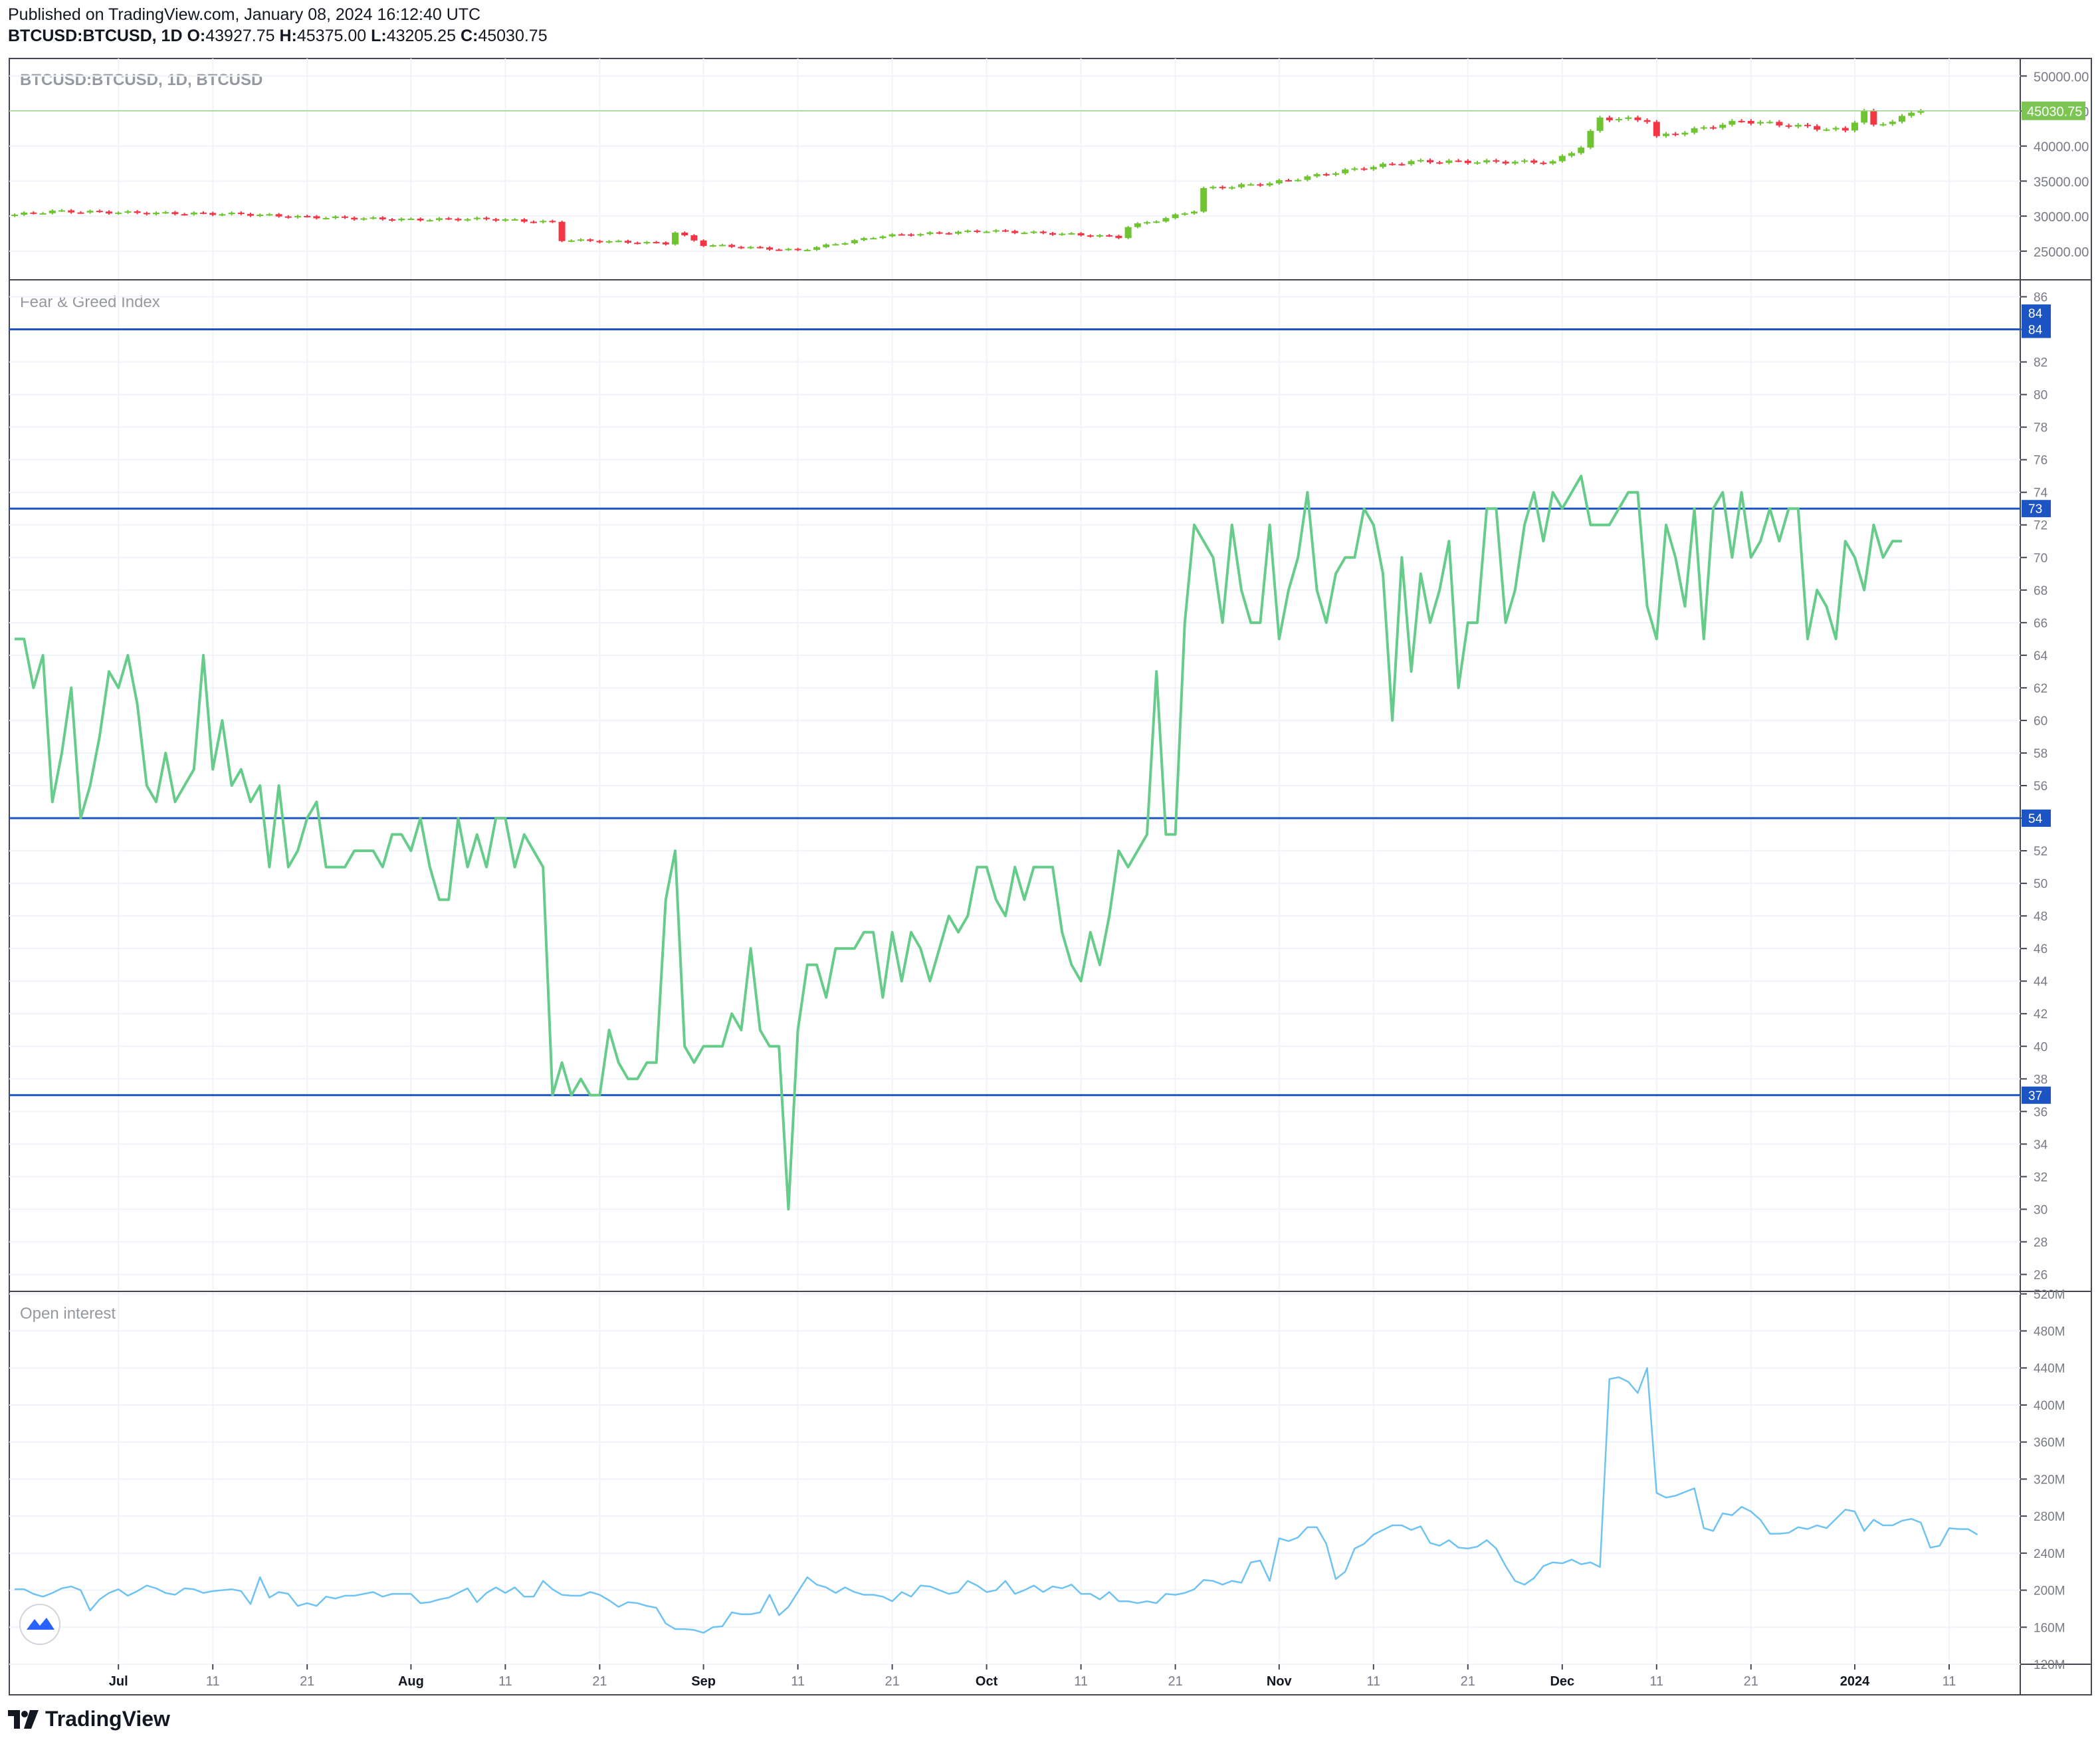 This screenshot has width=2100, height=1744. What do you see at coordinates (2041, 526) in the screenshot?
I see `fg-axis-label: 72` at bounding box center [2041, 526].